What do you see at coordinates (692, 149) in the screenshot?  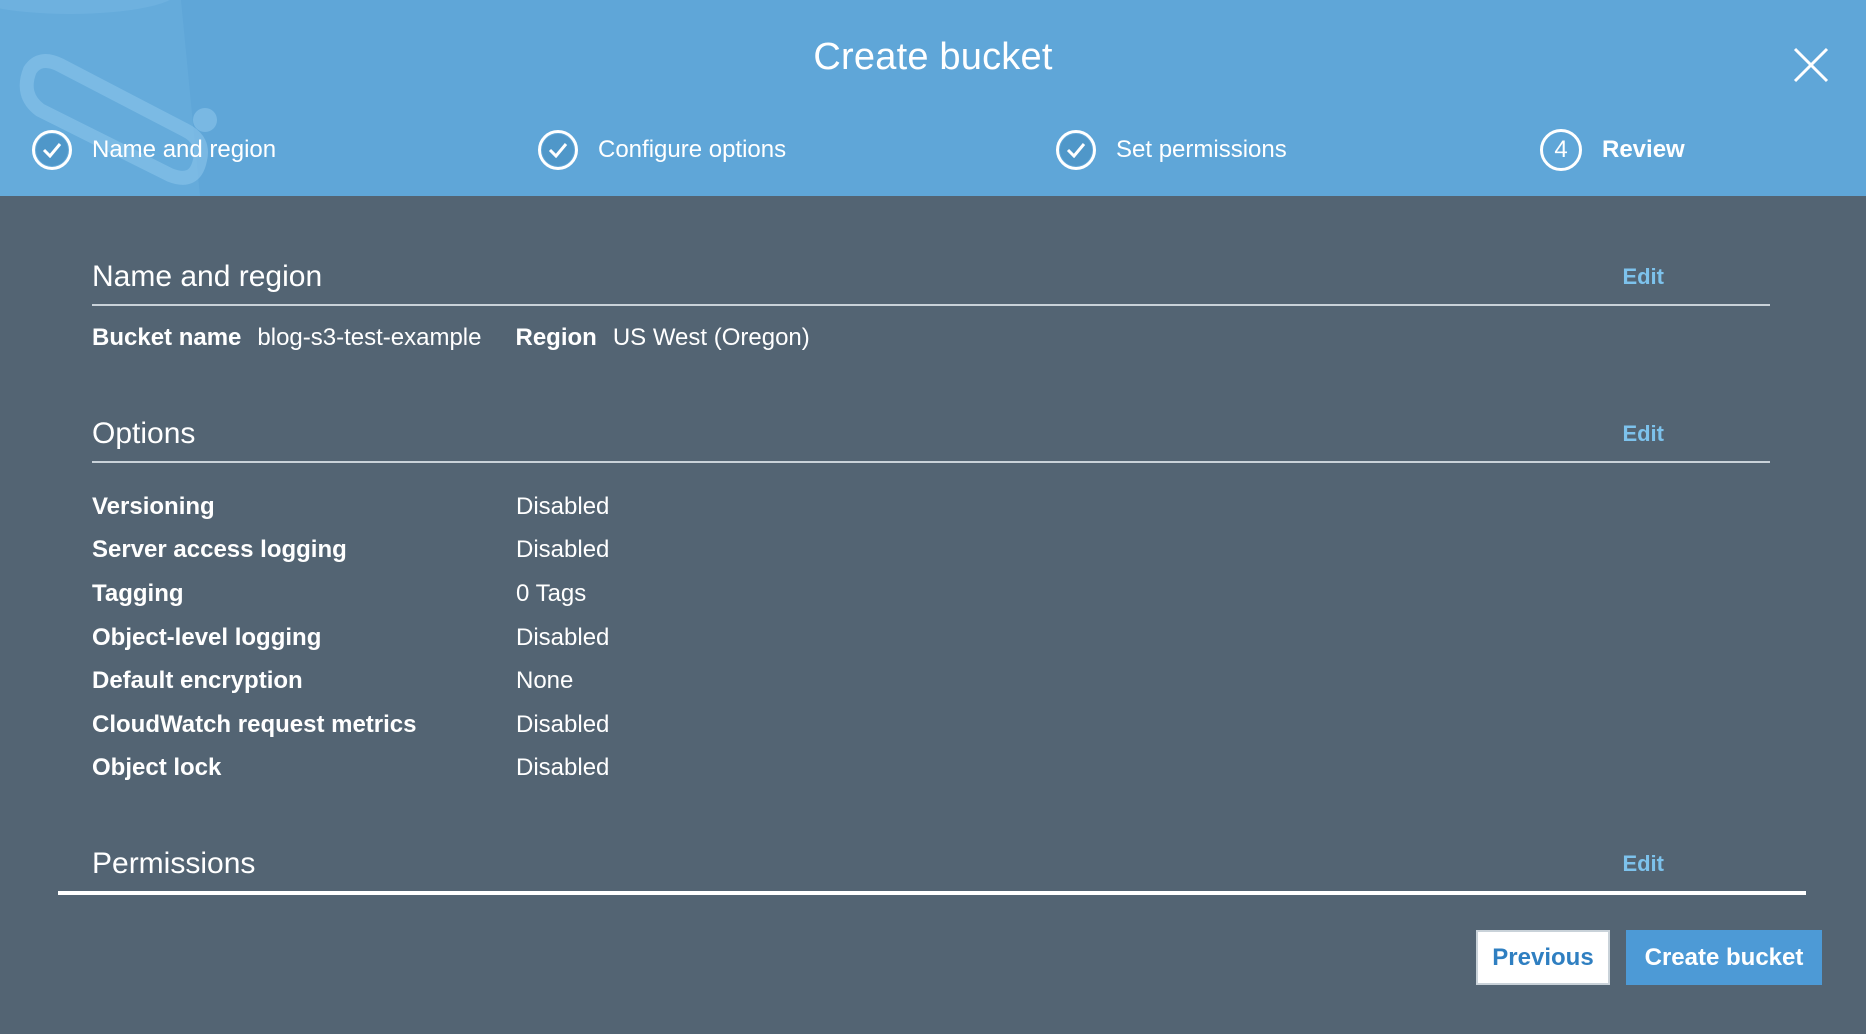 I see `step-label: Configure options` at bounding box center [692, 149].